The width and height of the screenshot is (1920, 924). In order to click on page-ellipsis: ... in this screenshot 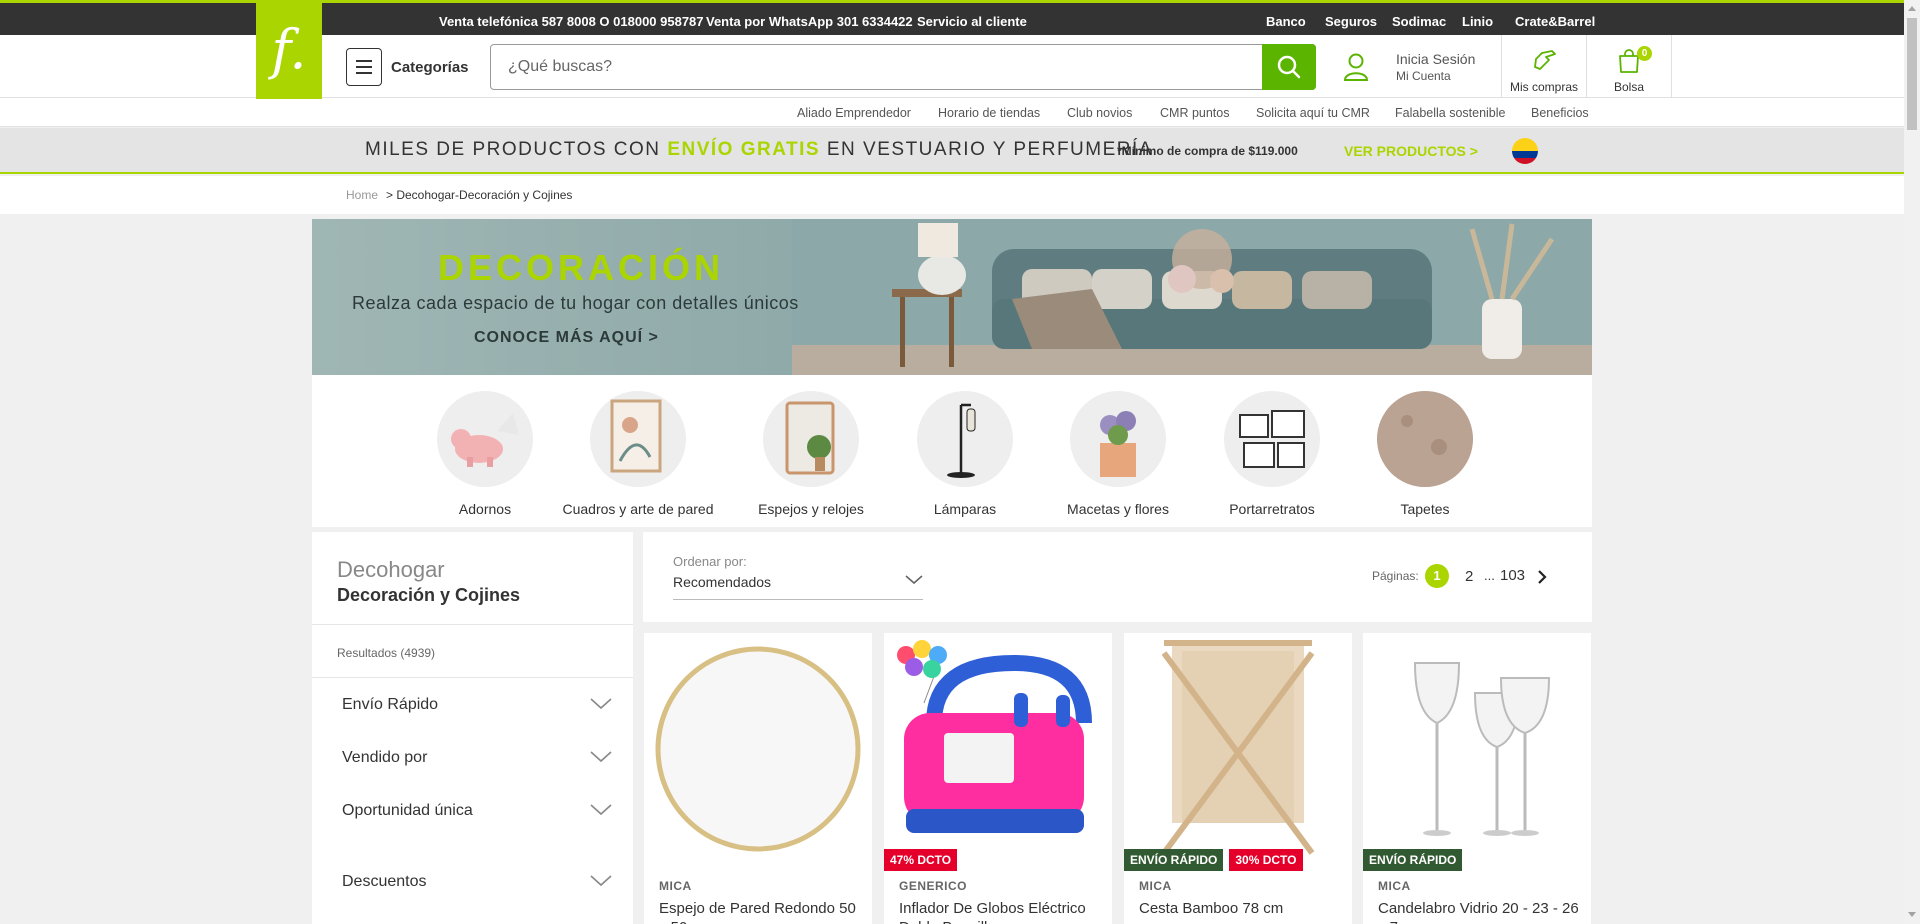, I will do `click(1489, 575)`.